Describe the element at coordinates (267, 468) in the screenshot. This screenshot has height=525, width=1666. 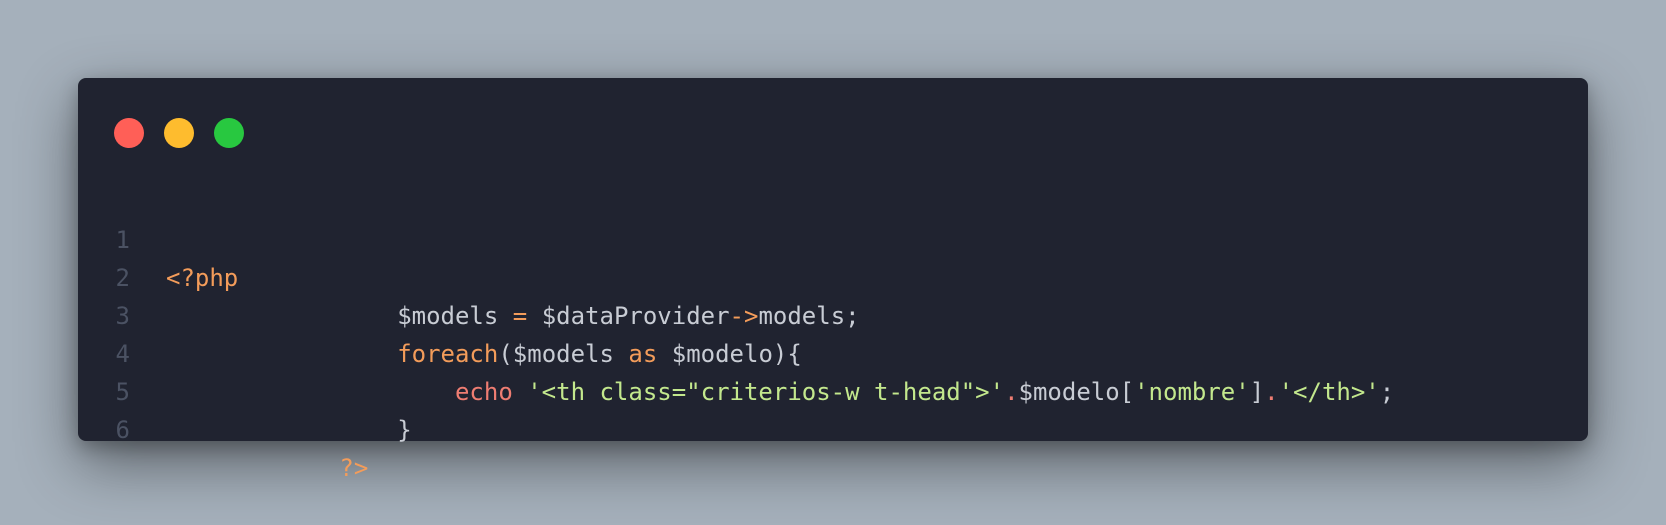
I see `line-content: ?>` at that location.